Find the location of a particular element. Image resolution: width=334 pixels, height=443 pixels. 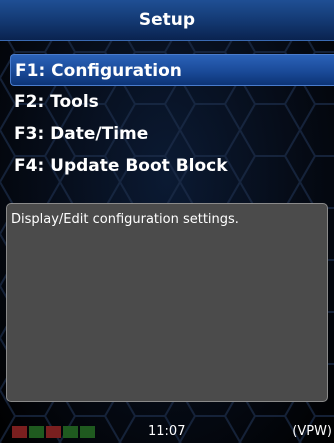

clock: 11:07 is located at coordinates (167, 431).